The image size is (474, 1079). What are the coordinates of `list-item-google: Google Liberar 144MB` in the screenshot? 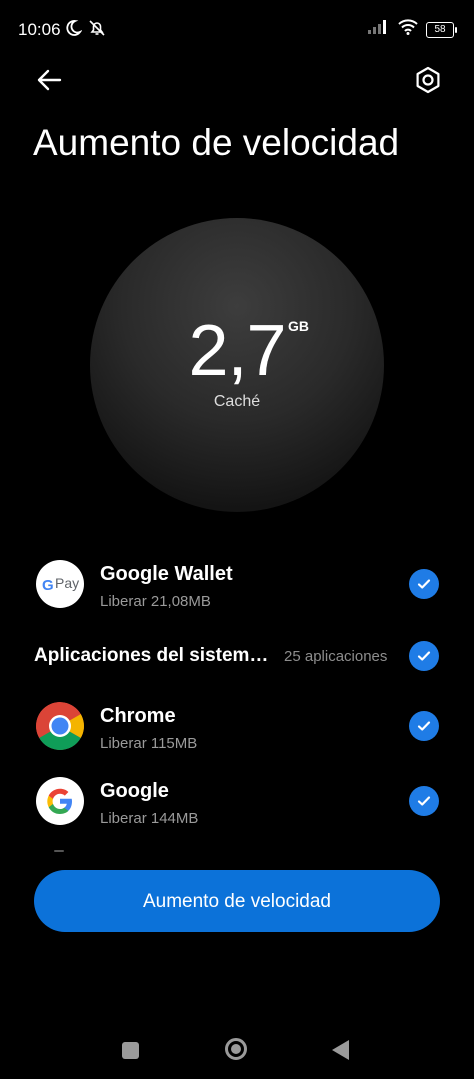 It's located at (237, 808).